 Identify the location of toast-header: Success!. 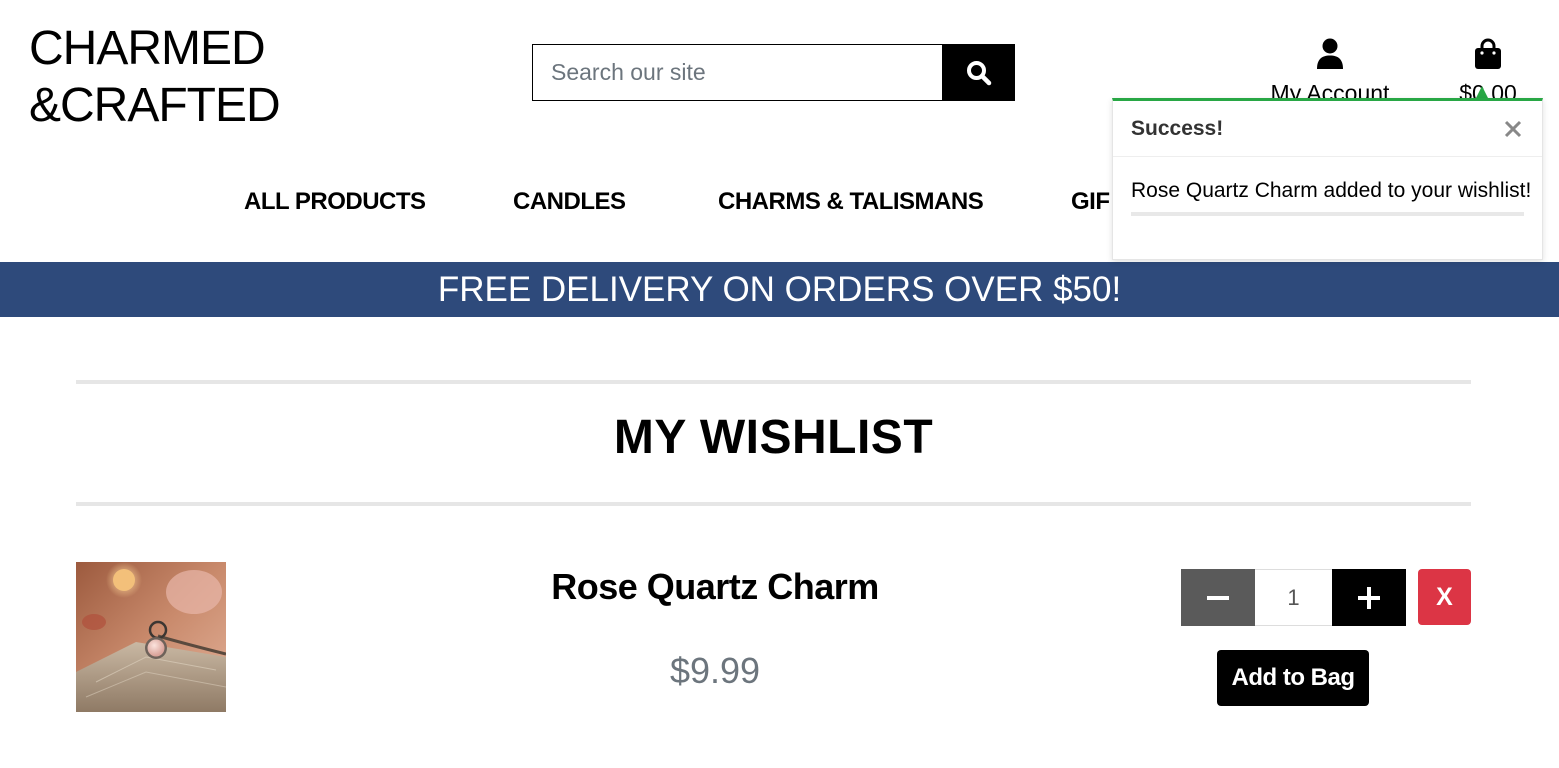
(1327, 129).